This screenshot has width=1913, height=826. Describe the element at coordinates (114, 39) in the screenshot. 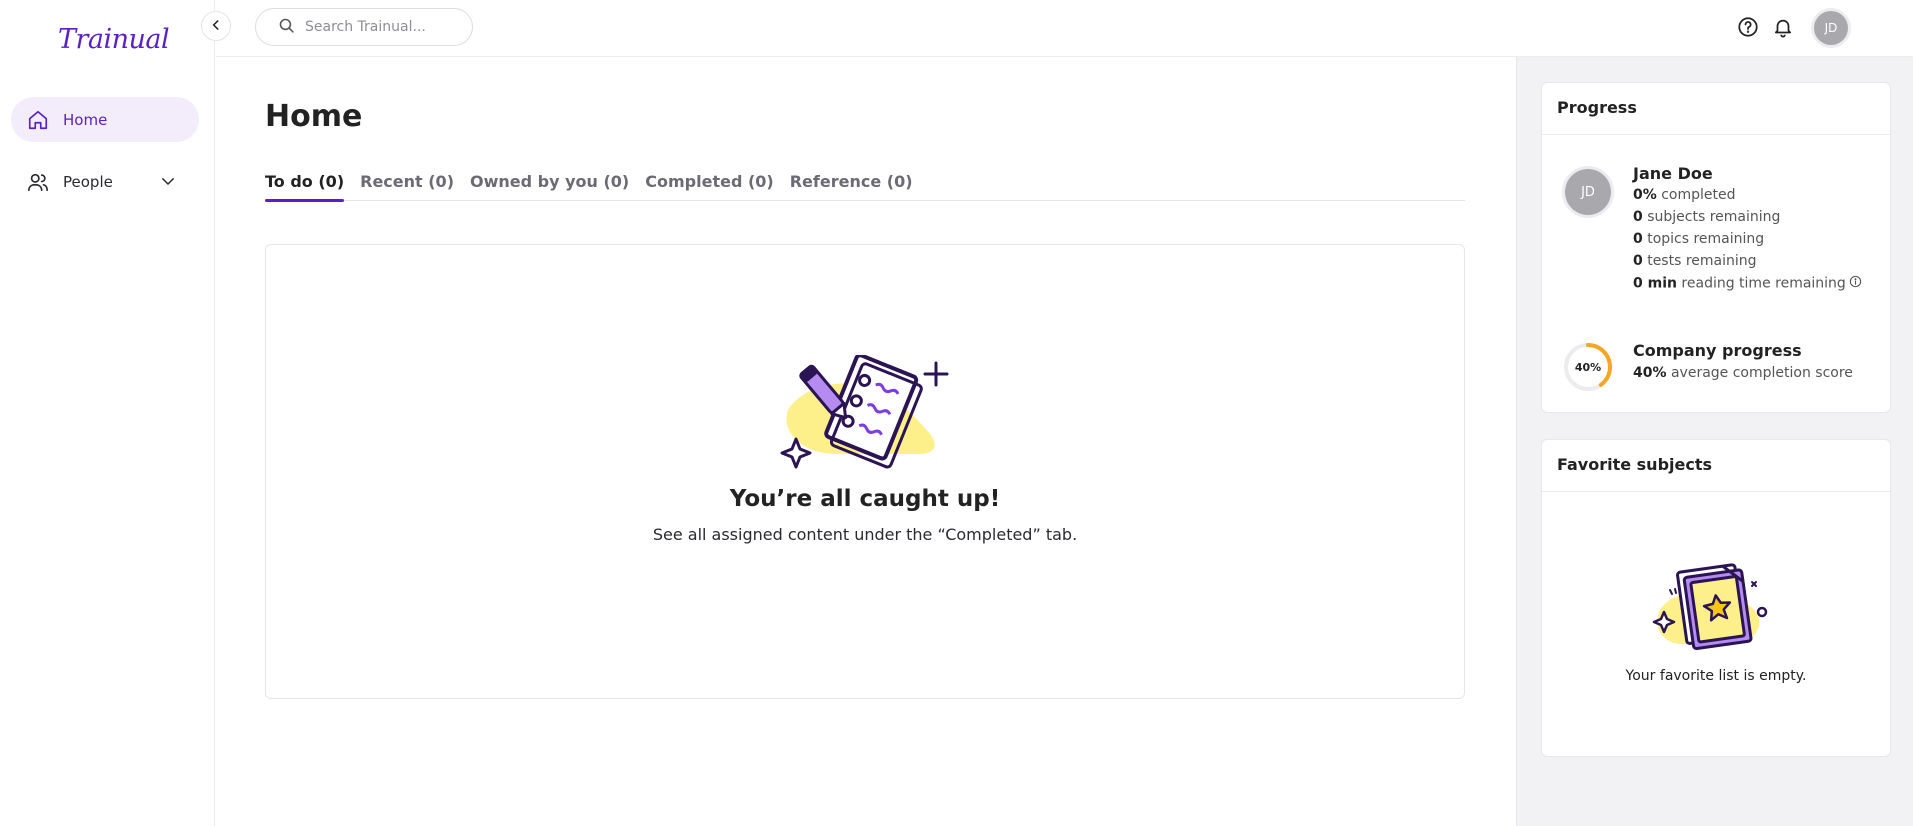

I see `trainual-logo: Trainual` at that location.